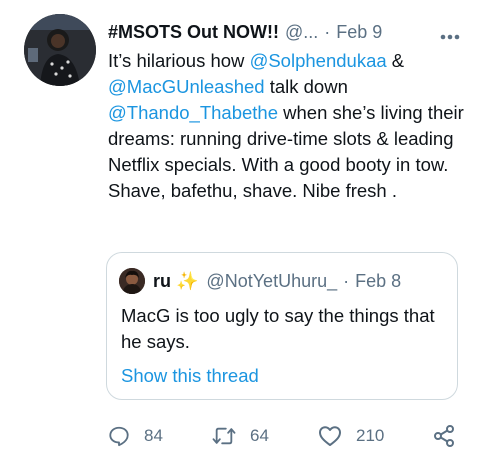 Image resolution: width=480 pixels, height=472 pixels. What do you see at coordinates (240, 436) in the screenshot?
I see `retweet-button: 64` at bounding box center [240, 436].